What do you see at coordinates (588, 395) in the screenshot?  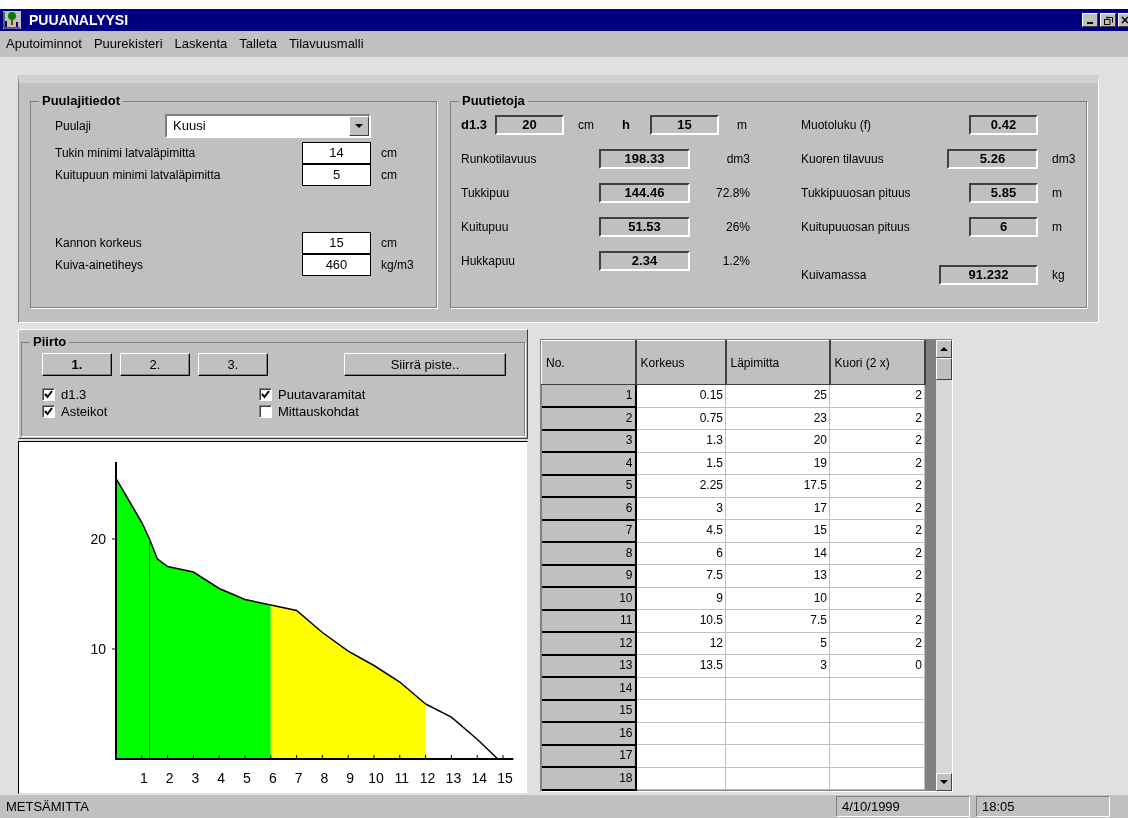 I see `row-header: 1` at bounding box center [588, 395].